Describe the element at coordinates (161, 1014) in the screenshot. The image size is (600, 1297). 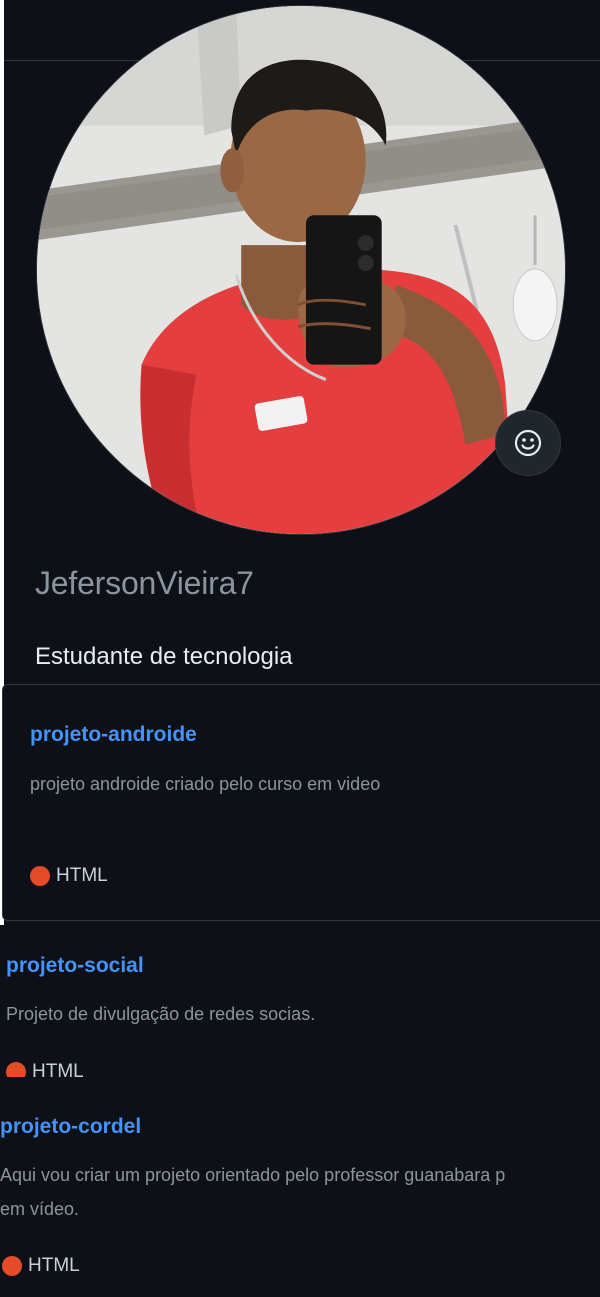
I see `repo-description: Projeto de divulgação de redes socias.` at that location.